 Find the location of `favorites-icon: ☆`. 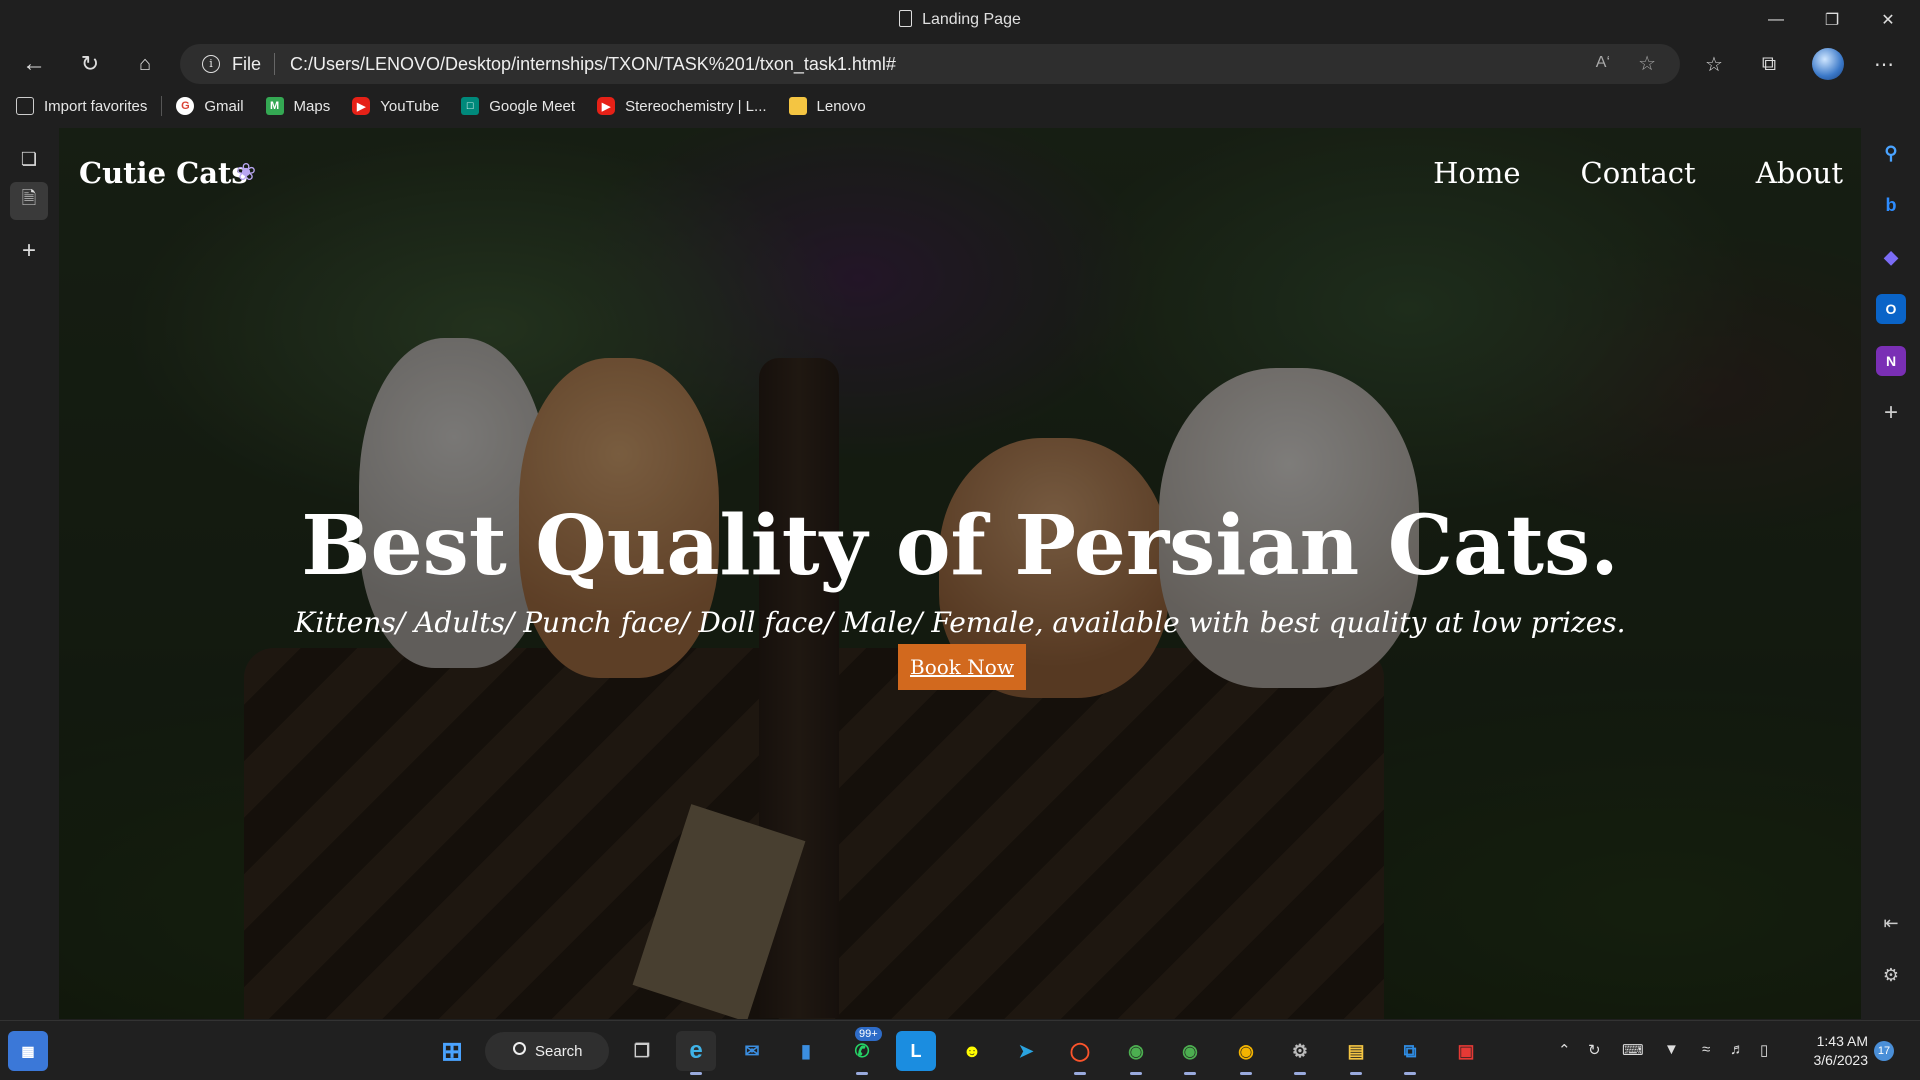

favorites-icon: ☆ is located at coordinates (1714, 64).